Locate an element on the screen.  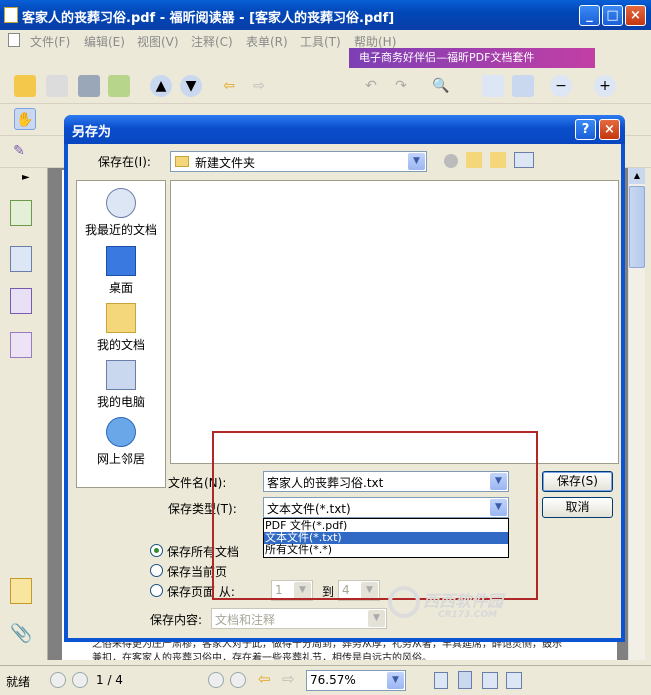
desktop-icon is located at coordinates (121, 261).